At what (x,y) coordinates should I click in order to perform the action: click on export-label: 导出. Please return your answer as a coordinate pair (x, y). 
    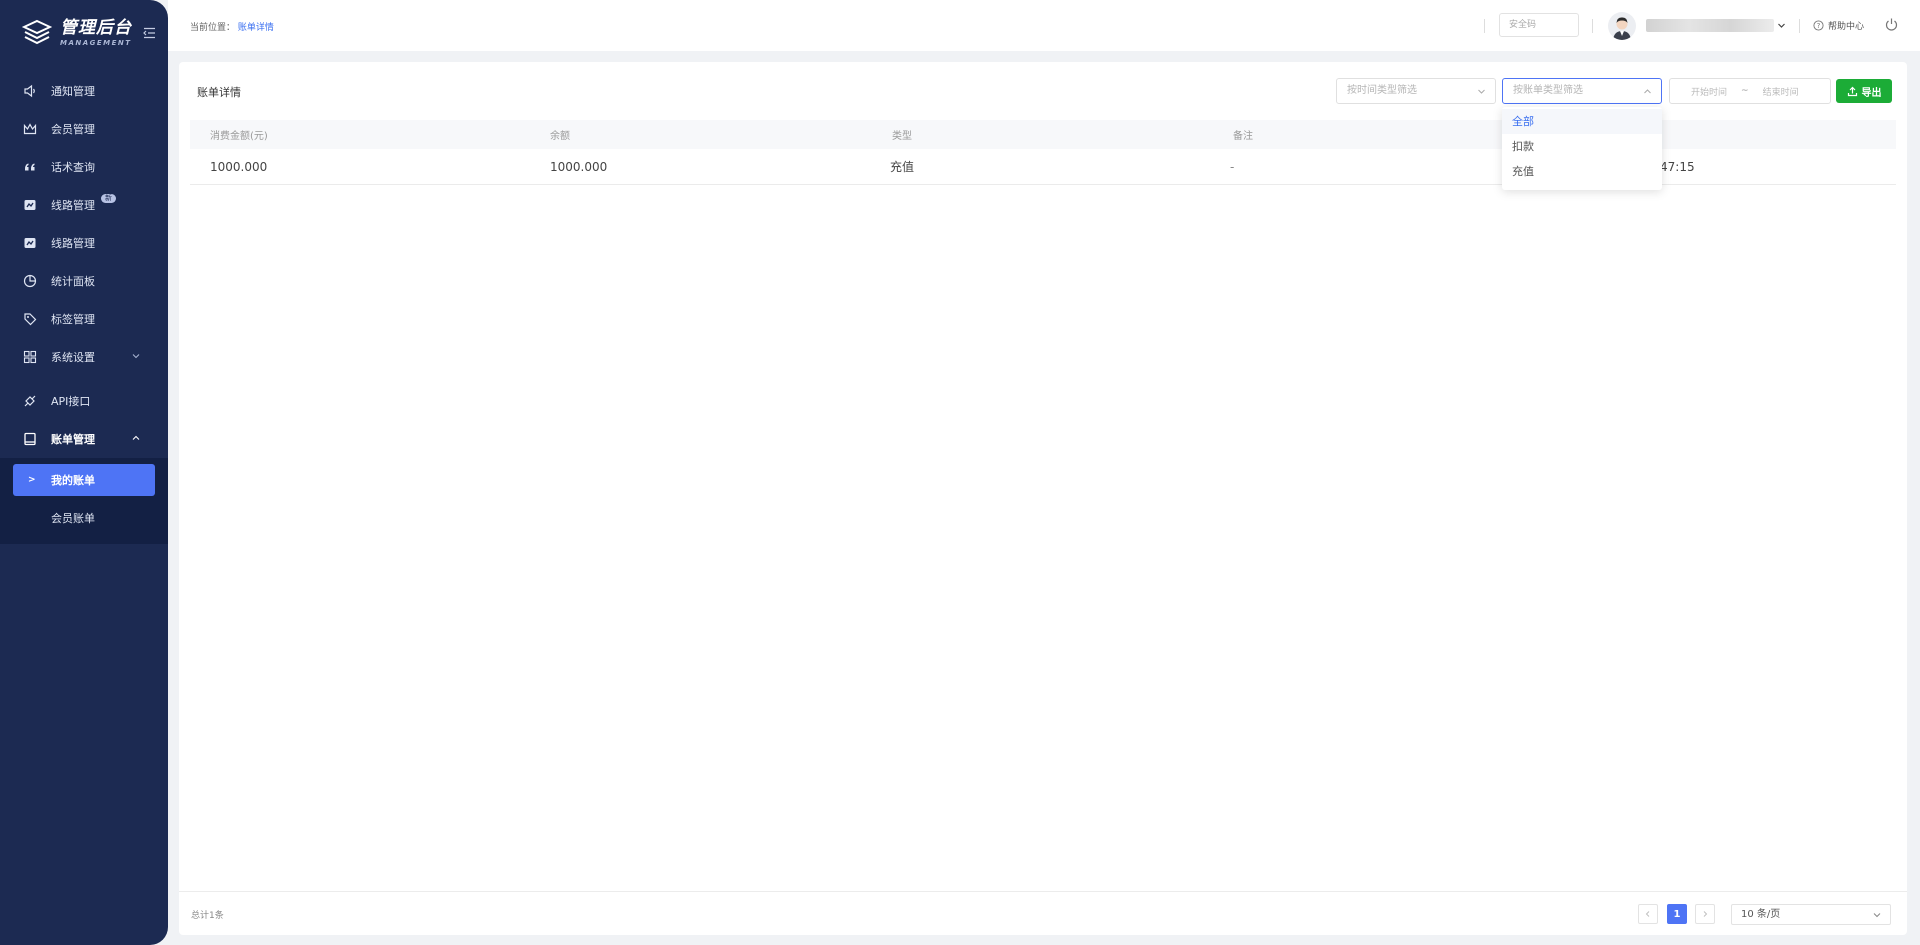
    Looking at the image, I should click on (1871, 93).